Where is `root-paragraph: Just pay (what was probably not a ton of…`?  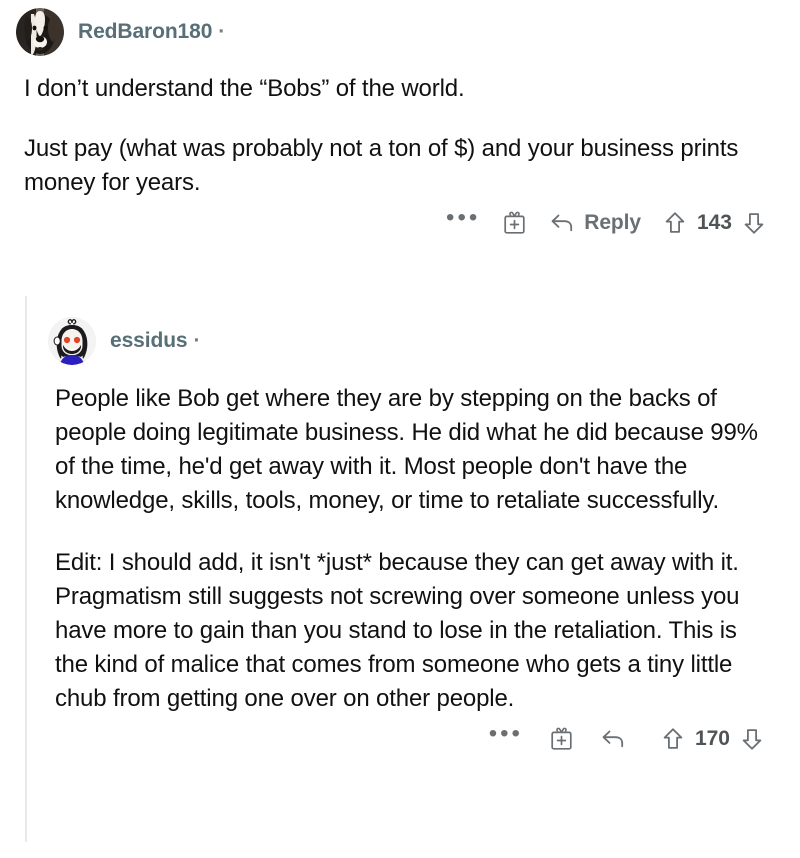
root-paragraph: Just pay (what was probably not a ton of… is located at coordinates (381, 165).